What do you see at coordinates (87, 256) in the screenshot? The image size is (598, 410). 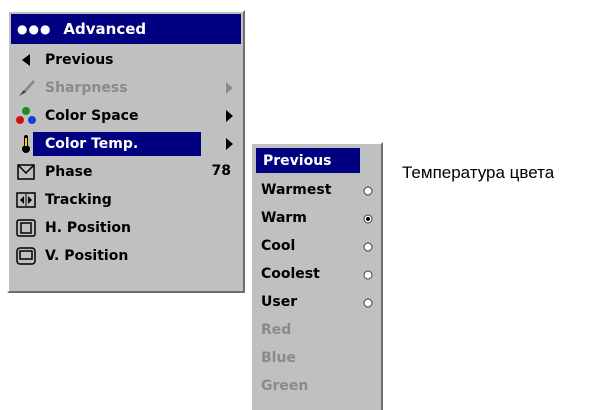 I see `menu-item-label: V. Position` at bounding box center [87, 256].